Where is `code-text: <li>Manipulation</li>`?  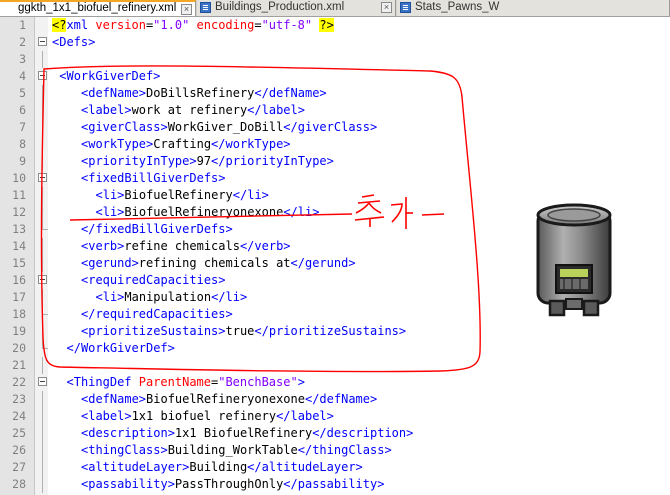 code-text: <li>Manipulation</li> is located at coordinates (172, 297).